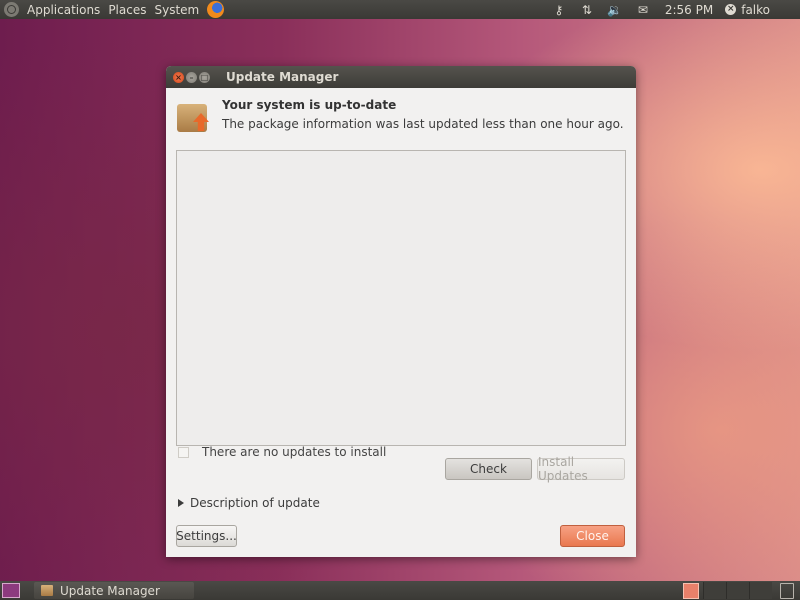 This screenshot has width=800, height=600. I want to click on top-panel-tray: ⚷ ⇅ 🔉 ✉ 2:56 PM × falko, so click(672, 9).